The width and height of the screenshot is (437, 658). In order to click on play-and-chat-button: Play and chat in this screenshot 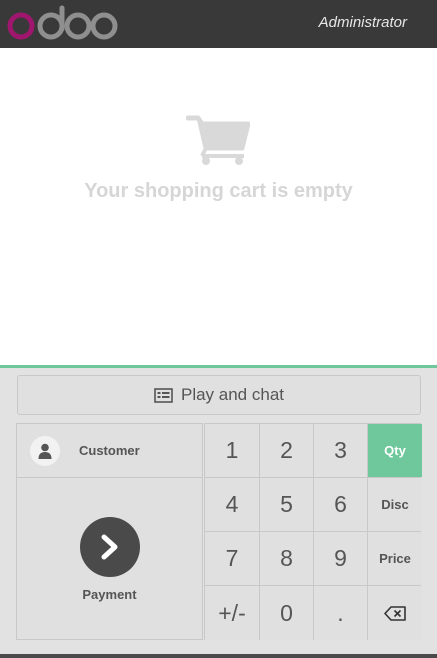, I will do `click(219, 395)`.